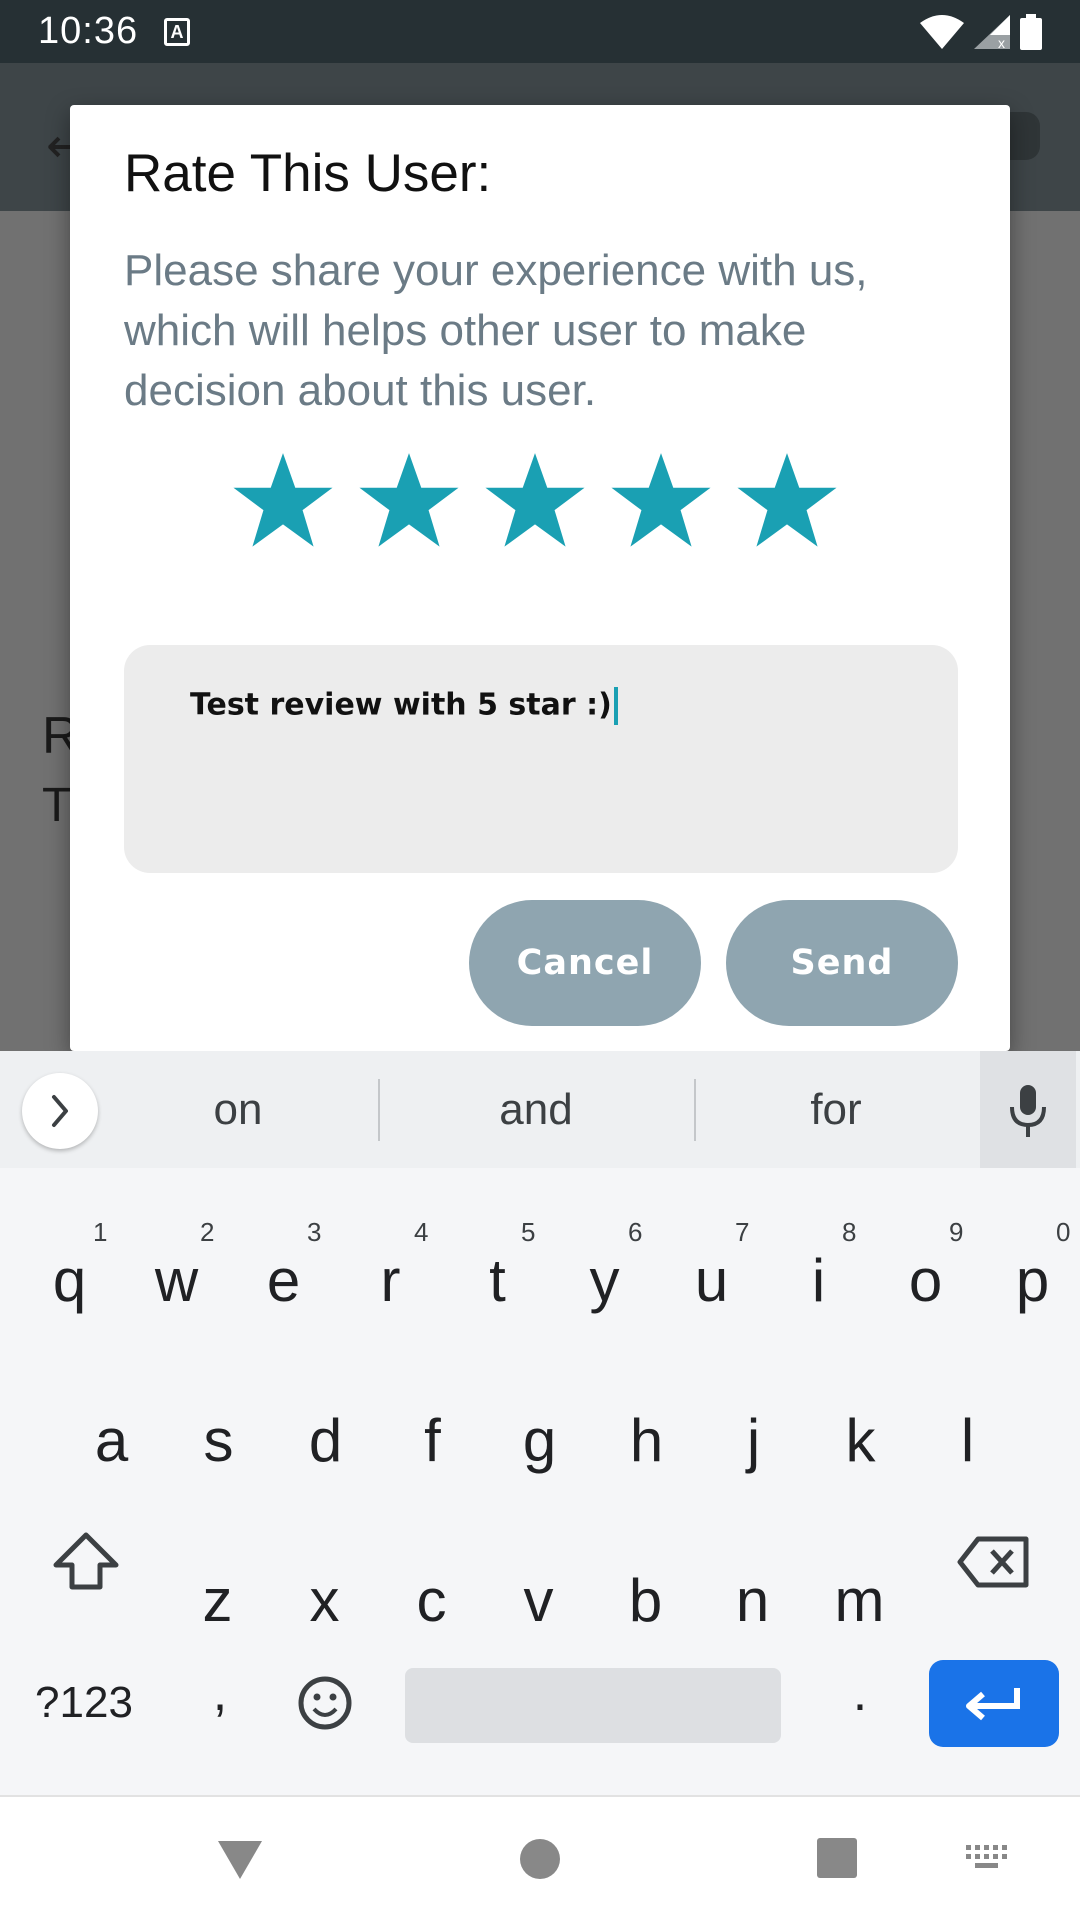 This screenshot has height=1920, width=1080. What do you see at coordinates (842, 963) in the screenshot?
I see `send-button: Send` at bounding box center [842, 963].